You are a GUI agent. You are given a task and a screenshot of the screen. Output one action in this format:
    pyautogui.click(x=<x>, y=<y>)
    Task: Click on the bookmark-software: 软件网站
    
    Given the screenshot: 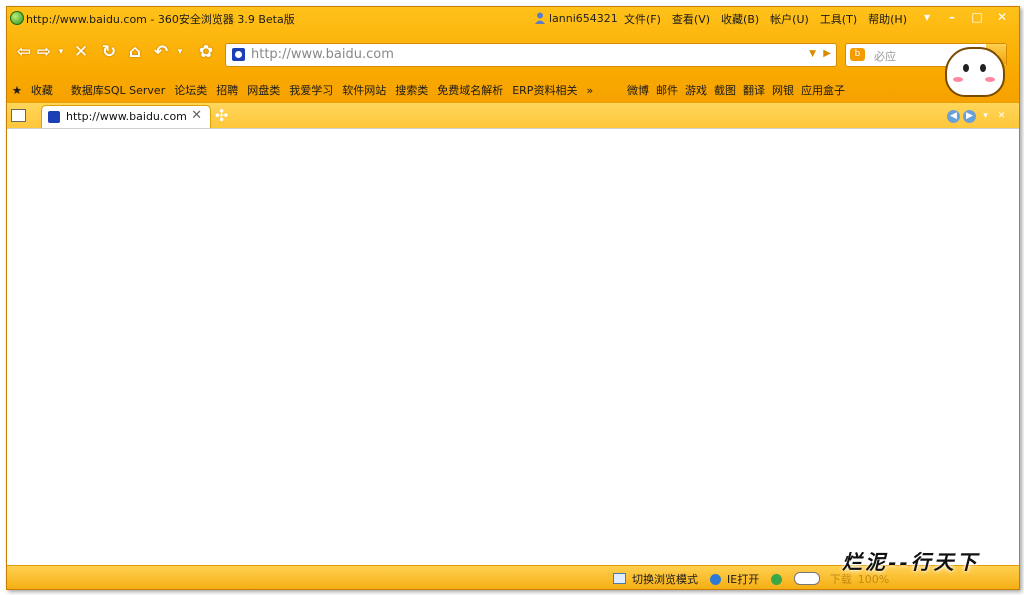 What is the action you would take?
    pyautogui.click(x=364, y=90)
    